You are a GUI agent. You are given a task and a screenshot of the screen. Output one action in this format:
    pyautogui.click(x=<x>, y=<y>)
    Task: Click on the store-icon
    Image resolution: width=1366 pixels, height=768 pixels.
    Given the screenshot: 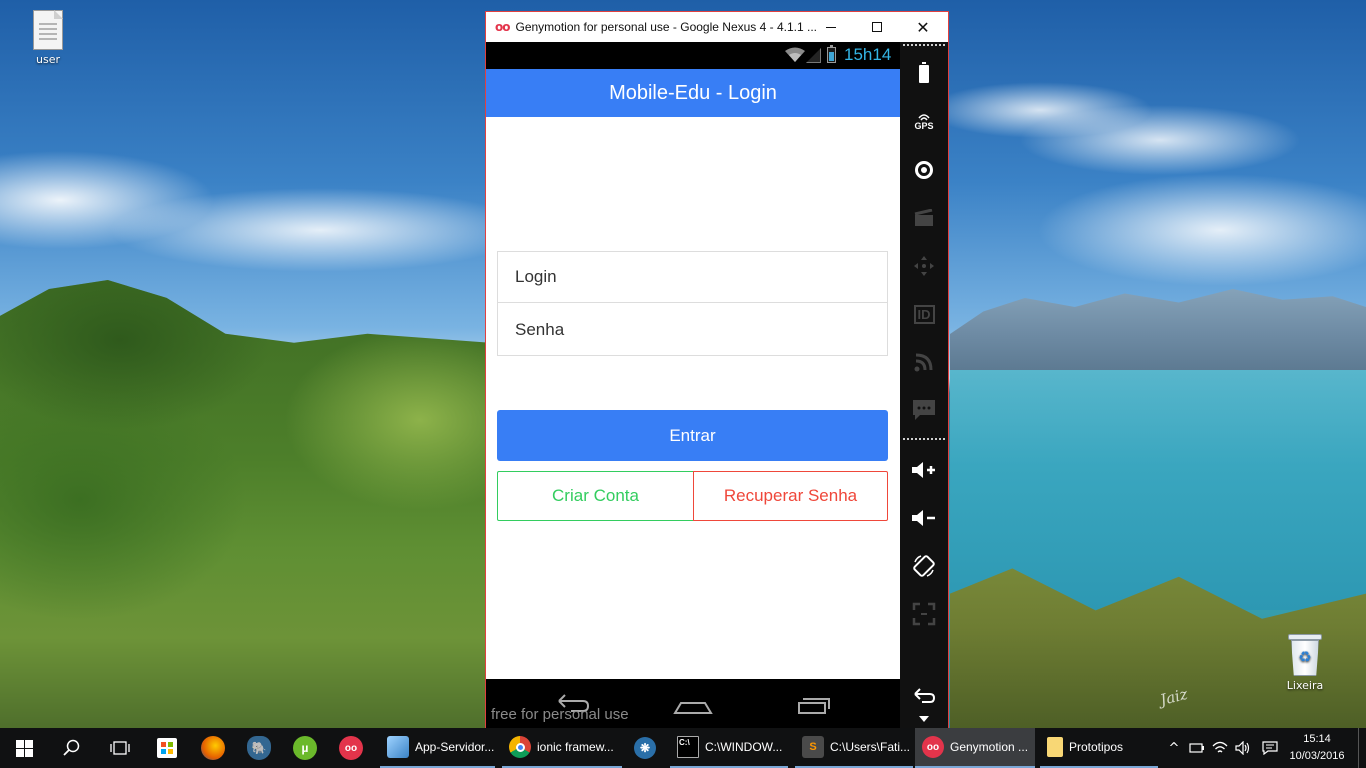 What is the action you would take?
    pyautogui.click(x=167, y=748)
    